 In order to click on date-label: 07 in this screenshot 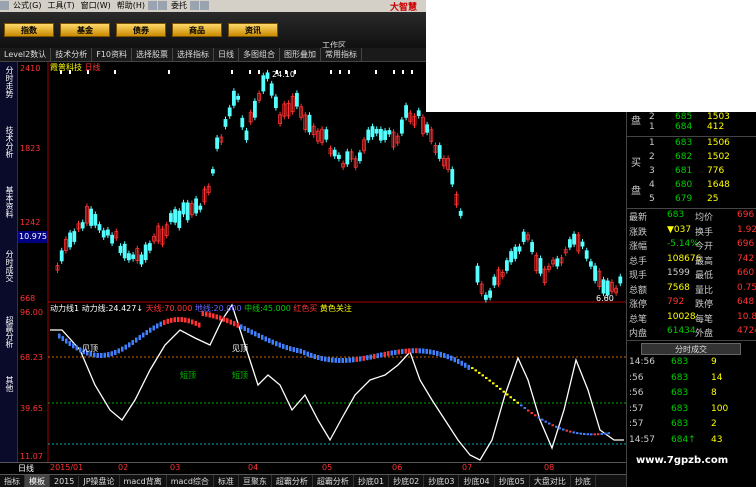, I will do `click(467, 467)`.